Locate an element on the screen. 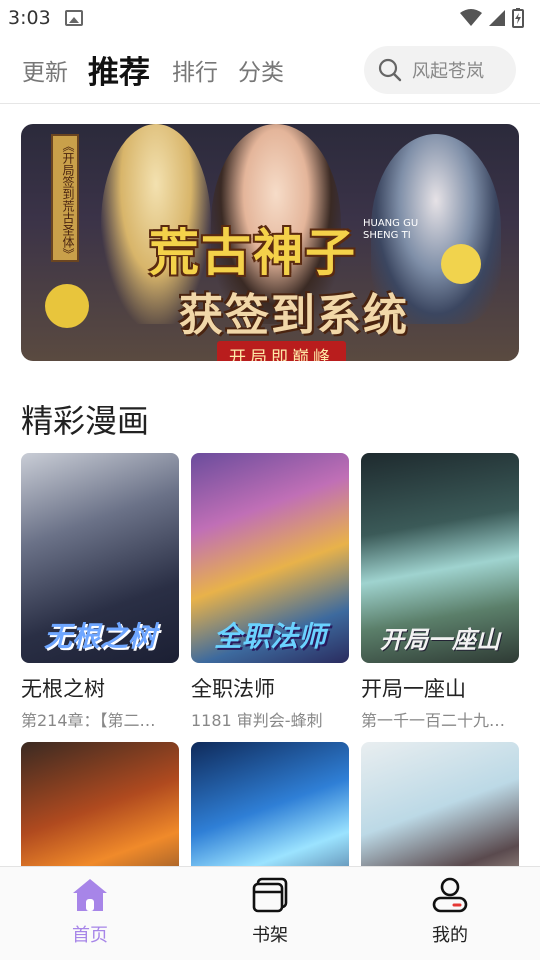 The image size is (540, 960). tab-categories: 分类 is located at coordinates (261, 70).